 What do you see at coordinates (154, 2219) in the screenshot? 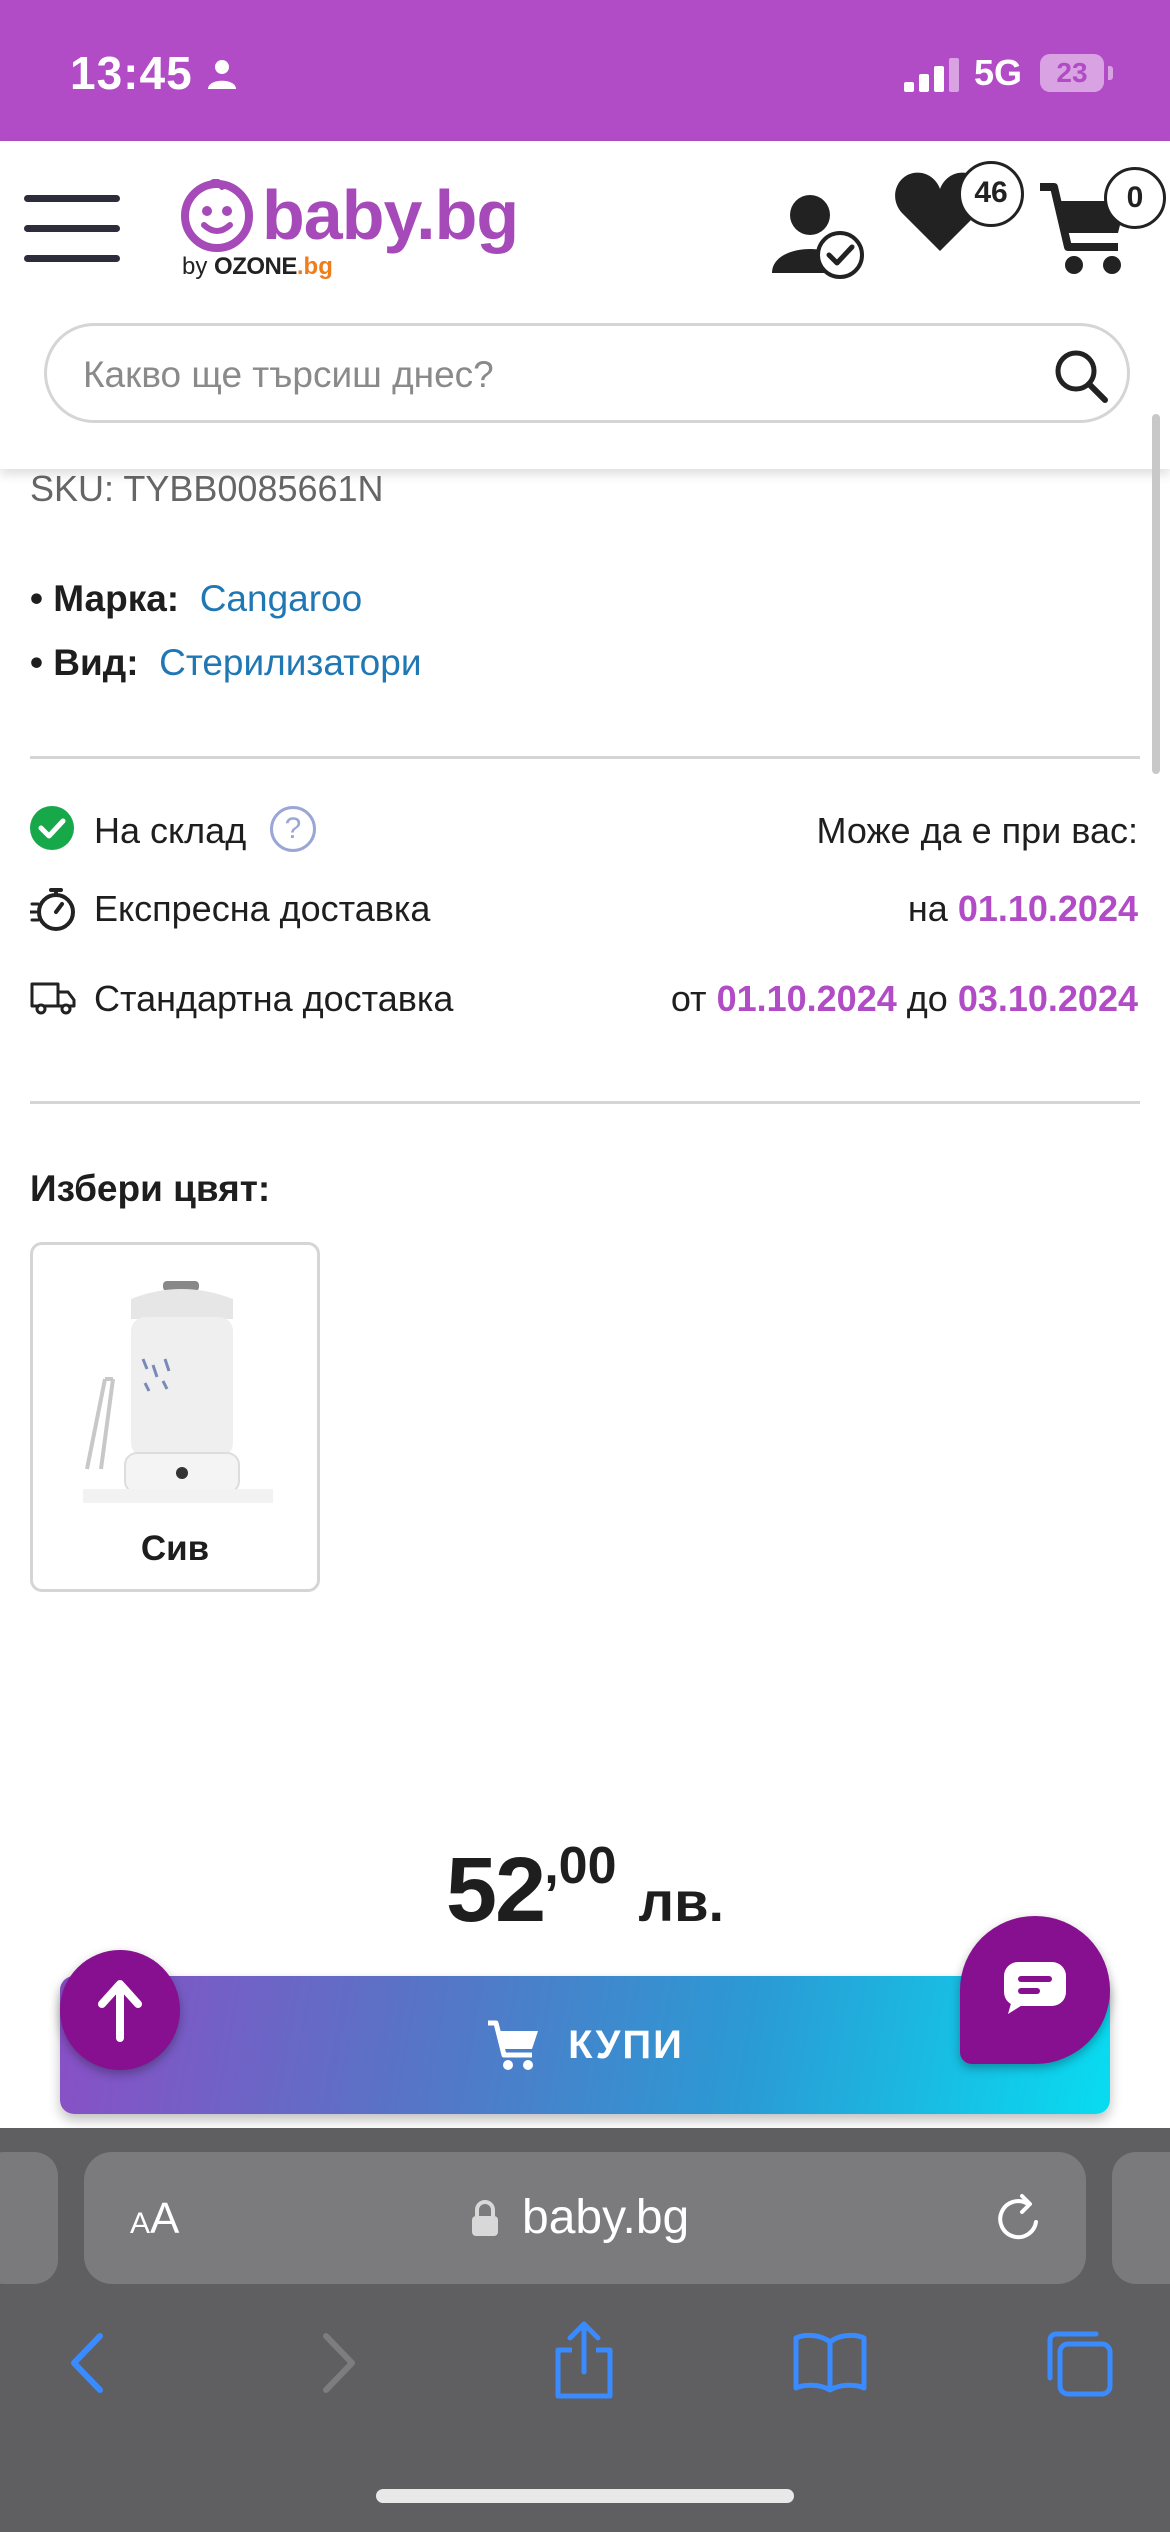
I see `reader-settings-button: AA` at bounding box center [154, 2219].